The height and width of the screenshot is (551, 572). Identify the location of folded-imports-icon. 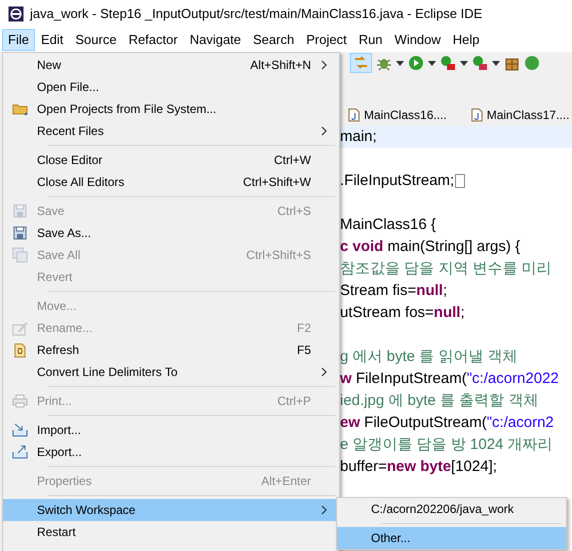
(460, 181).